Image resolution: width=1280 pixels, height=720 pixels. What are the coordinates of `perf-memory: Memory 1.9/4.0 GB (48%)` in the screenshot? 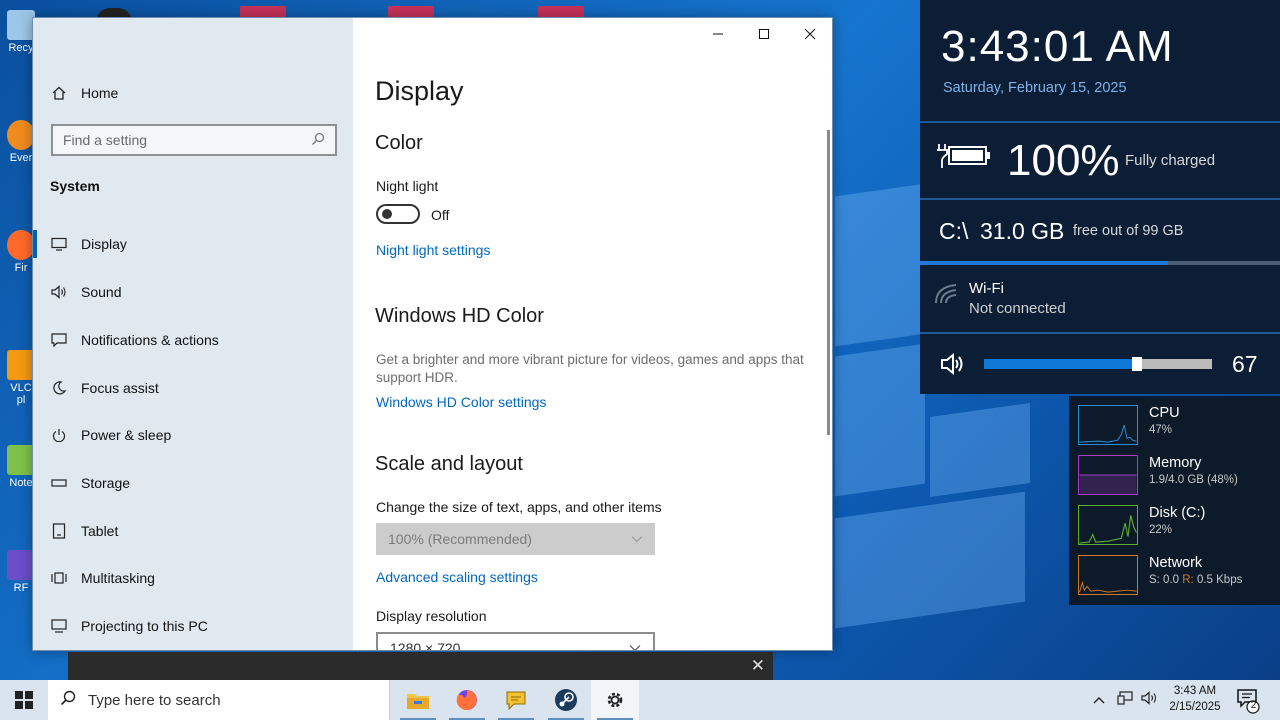 It's located at (1178, 476).